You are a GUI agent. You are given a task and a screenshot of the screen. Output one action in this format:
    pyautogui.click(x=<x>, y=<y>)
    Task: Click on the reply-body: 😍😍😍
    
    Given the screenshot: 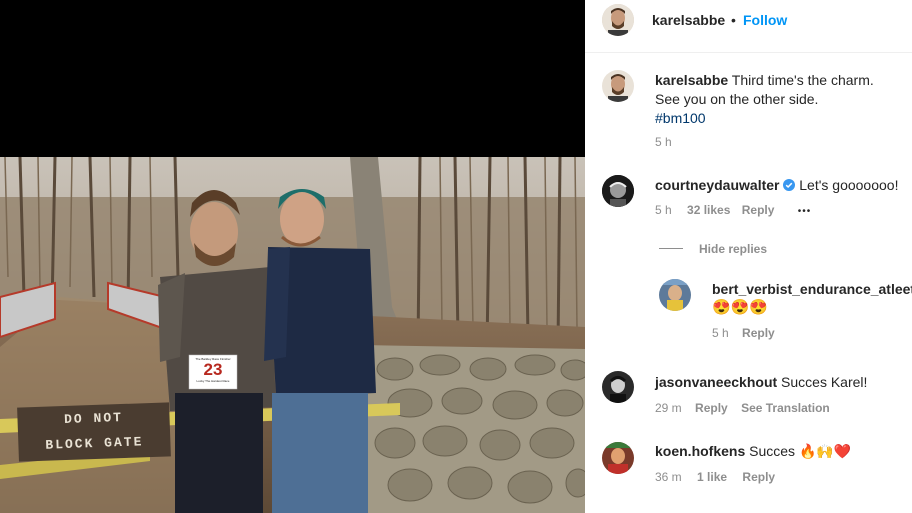 What is the action you would take?
    pyautogui.click(x=740, y=307)
    